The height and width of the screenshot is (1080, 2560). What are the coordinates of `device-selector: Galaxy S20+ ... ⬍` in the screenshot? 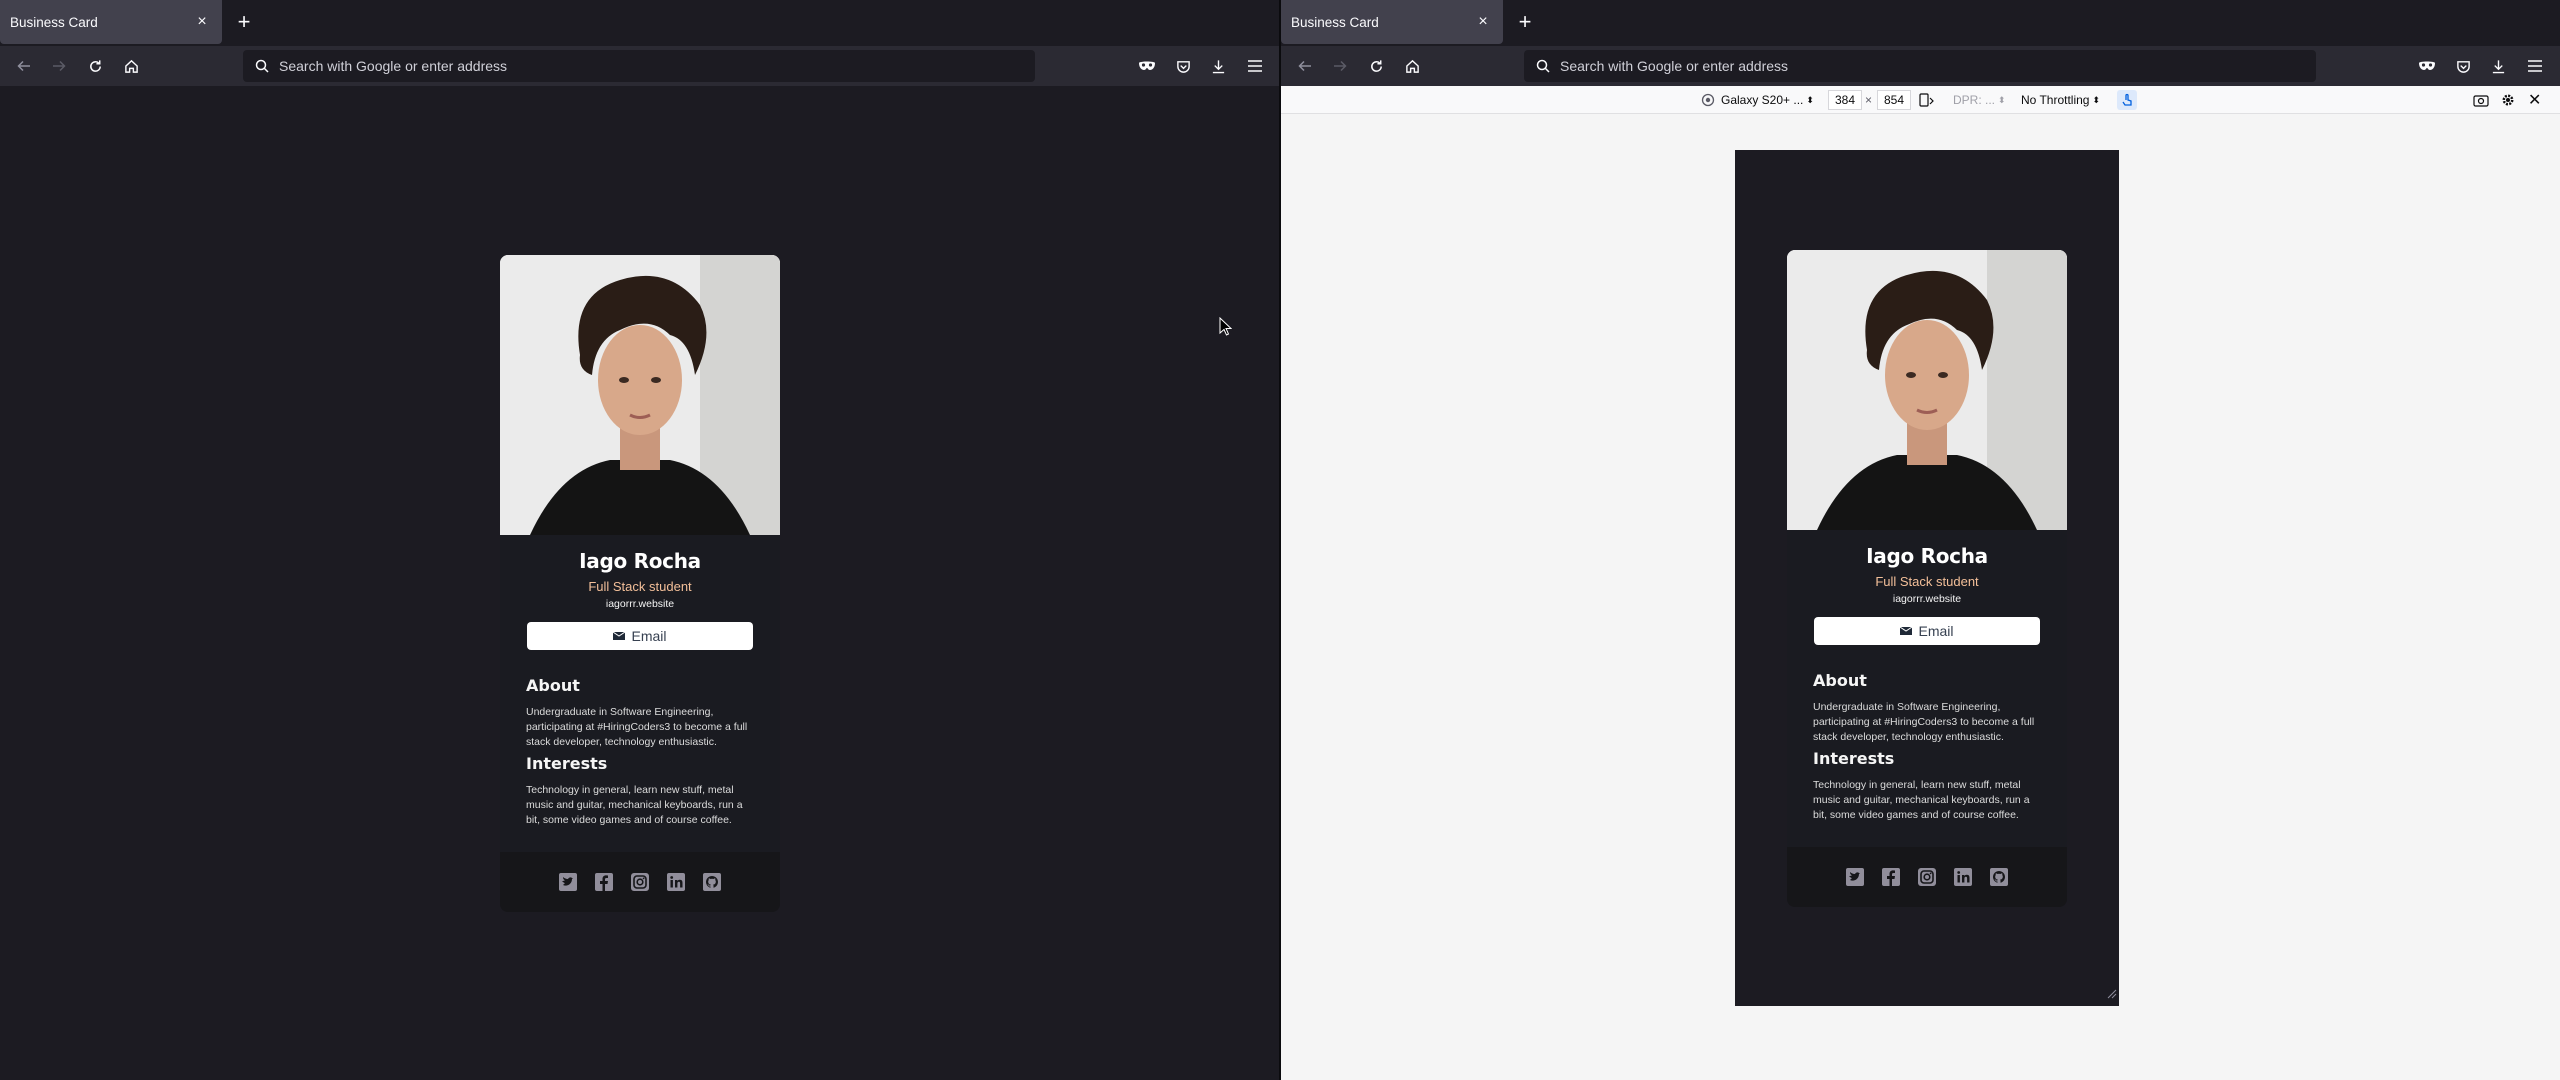 It's located at (1757, 100).